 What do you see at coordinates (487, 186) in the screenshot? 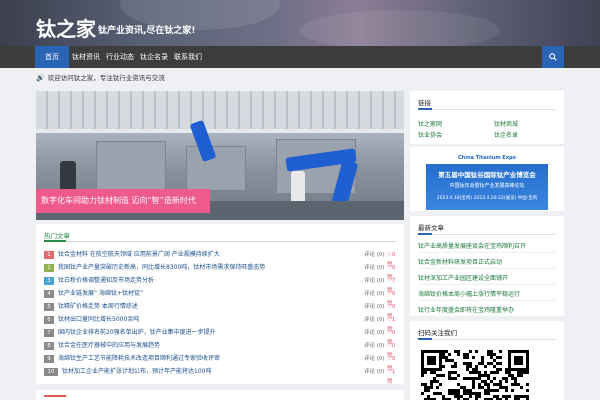
I see `expo-subtitle: 中国钛年会暨钛产业发展高峰论坛` at bounding box center [487, 186].